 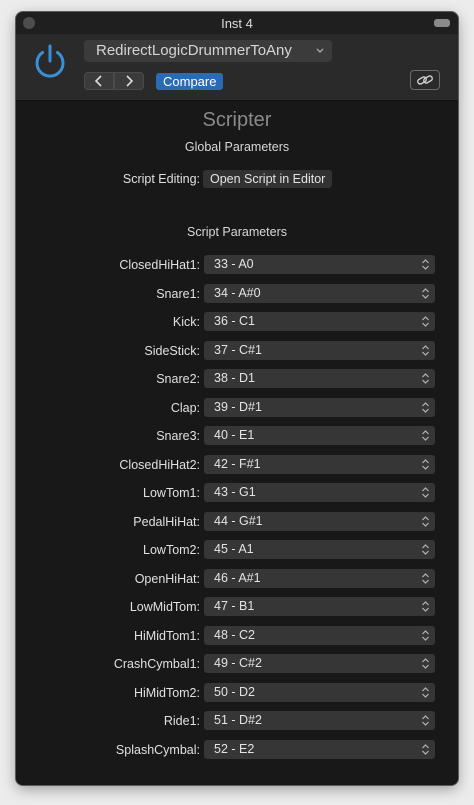 I want to click on parameter-note-select: 47 - B1, so click(x=319, y=606).